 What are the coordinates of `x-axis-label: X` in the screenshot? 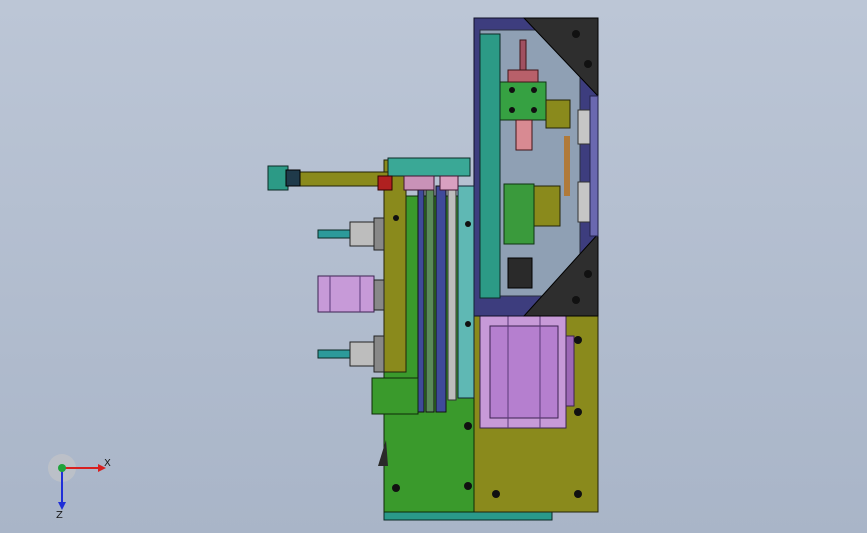 It's located at (107, 463).